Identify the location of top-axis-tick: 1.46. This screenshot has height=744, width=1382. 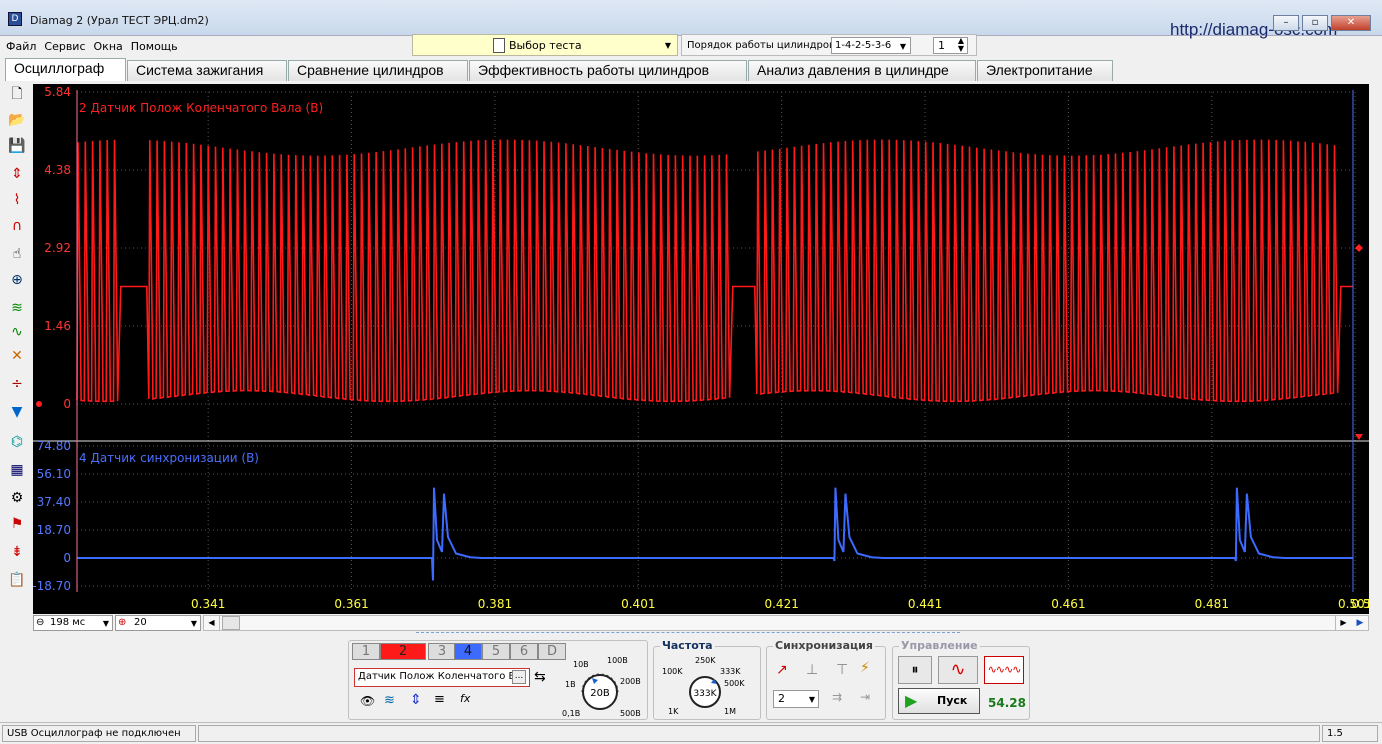
(57, 326).